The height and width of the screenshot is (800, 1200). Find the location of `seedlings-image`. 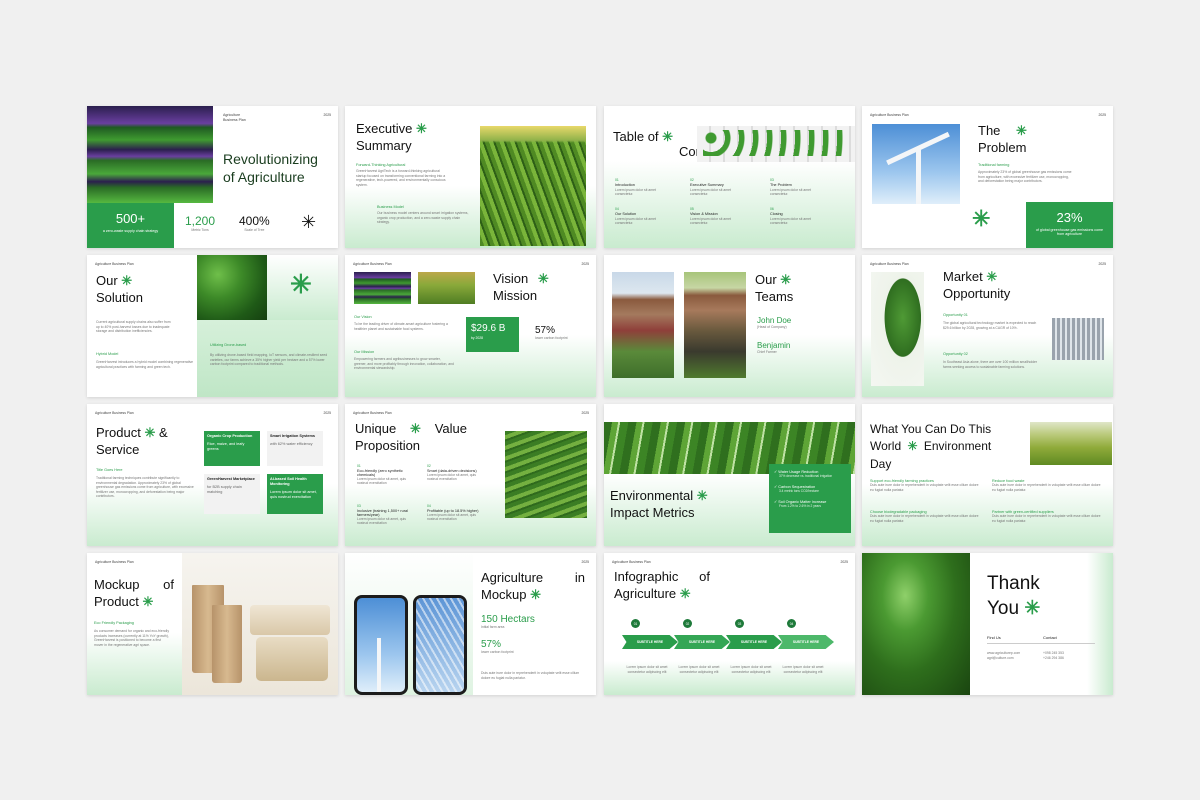

seedlings-image is located at coordinates (776, 144).